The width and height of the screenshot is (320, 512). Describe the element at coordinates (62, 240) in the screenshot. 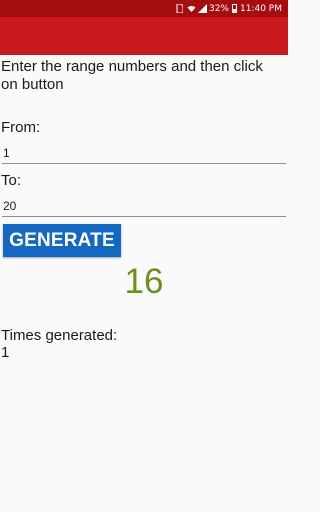

I see `generate-button: GENERATE` at that location.